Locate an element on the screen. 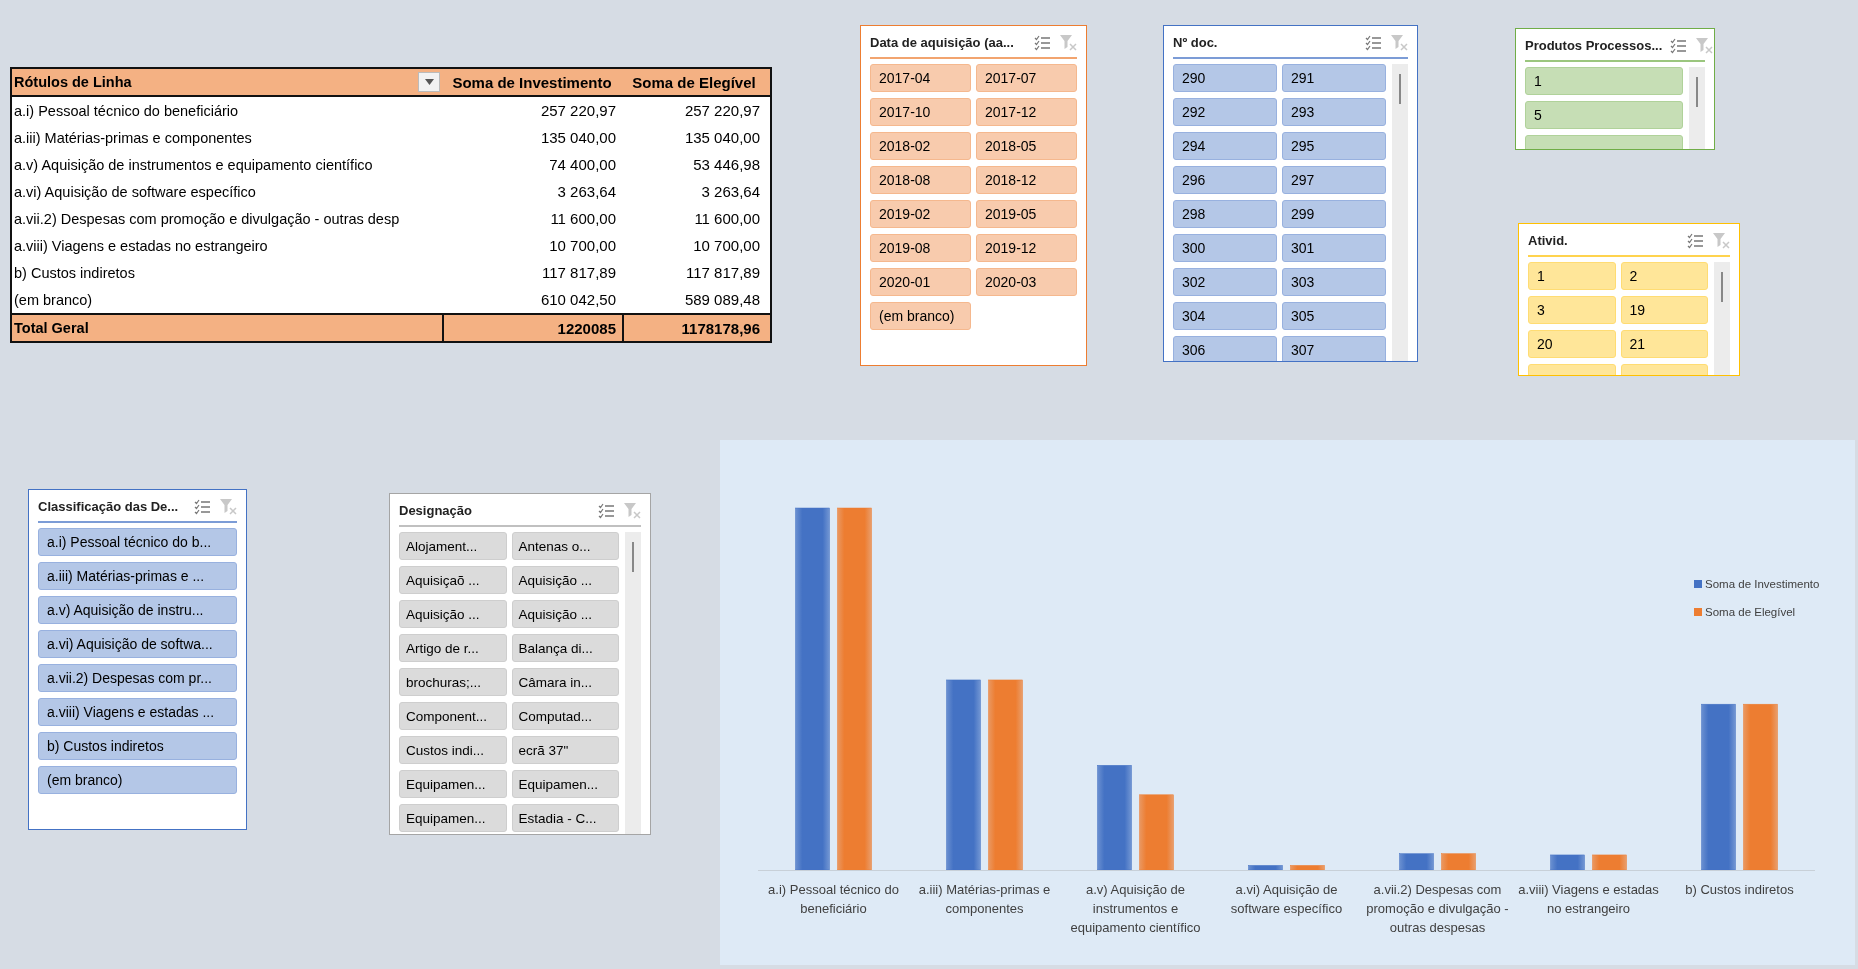 The width and height of the screenshot is (1858, 969). table-cell: 1220085 is located at coordinates (532, 328).